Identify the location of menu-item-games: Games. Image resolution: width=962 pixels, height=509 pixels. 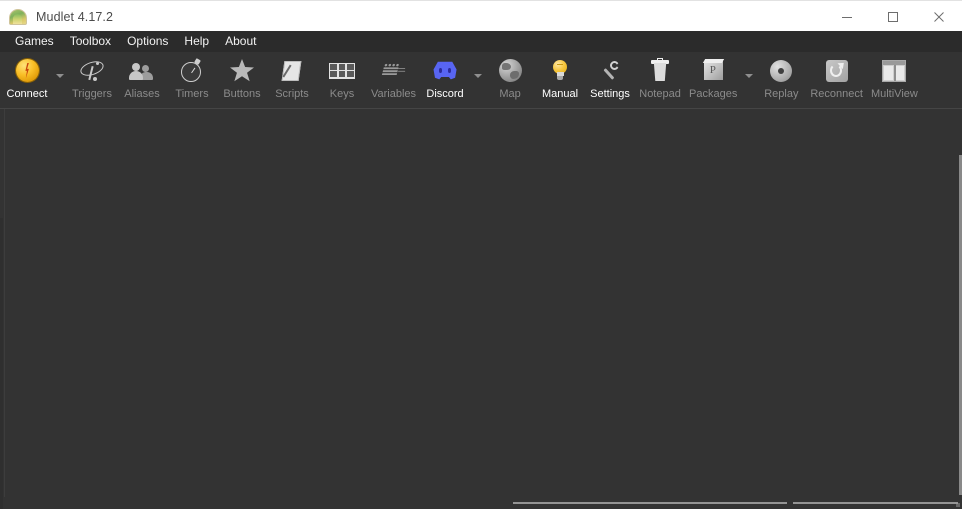
(34, 41).